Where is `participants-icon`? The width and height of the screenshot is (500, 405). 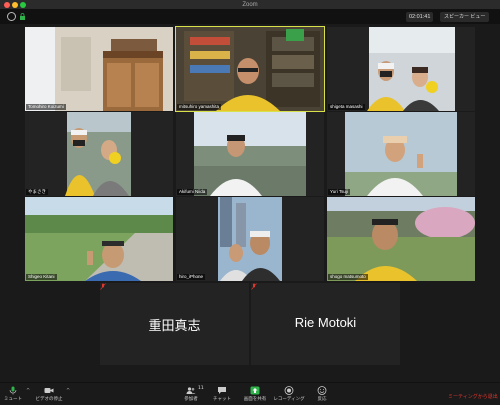 participants-icon is located at coordinates (191, 390).